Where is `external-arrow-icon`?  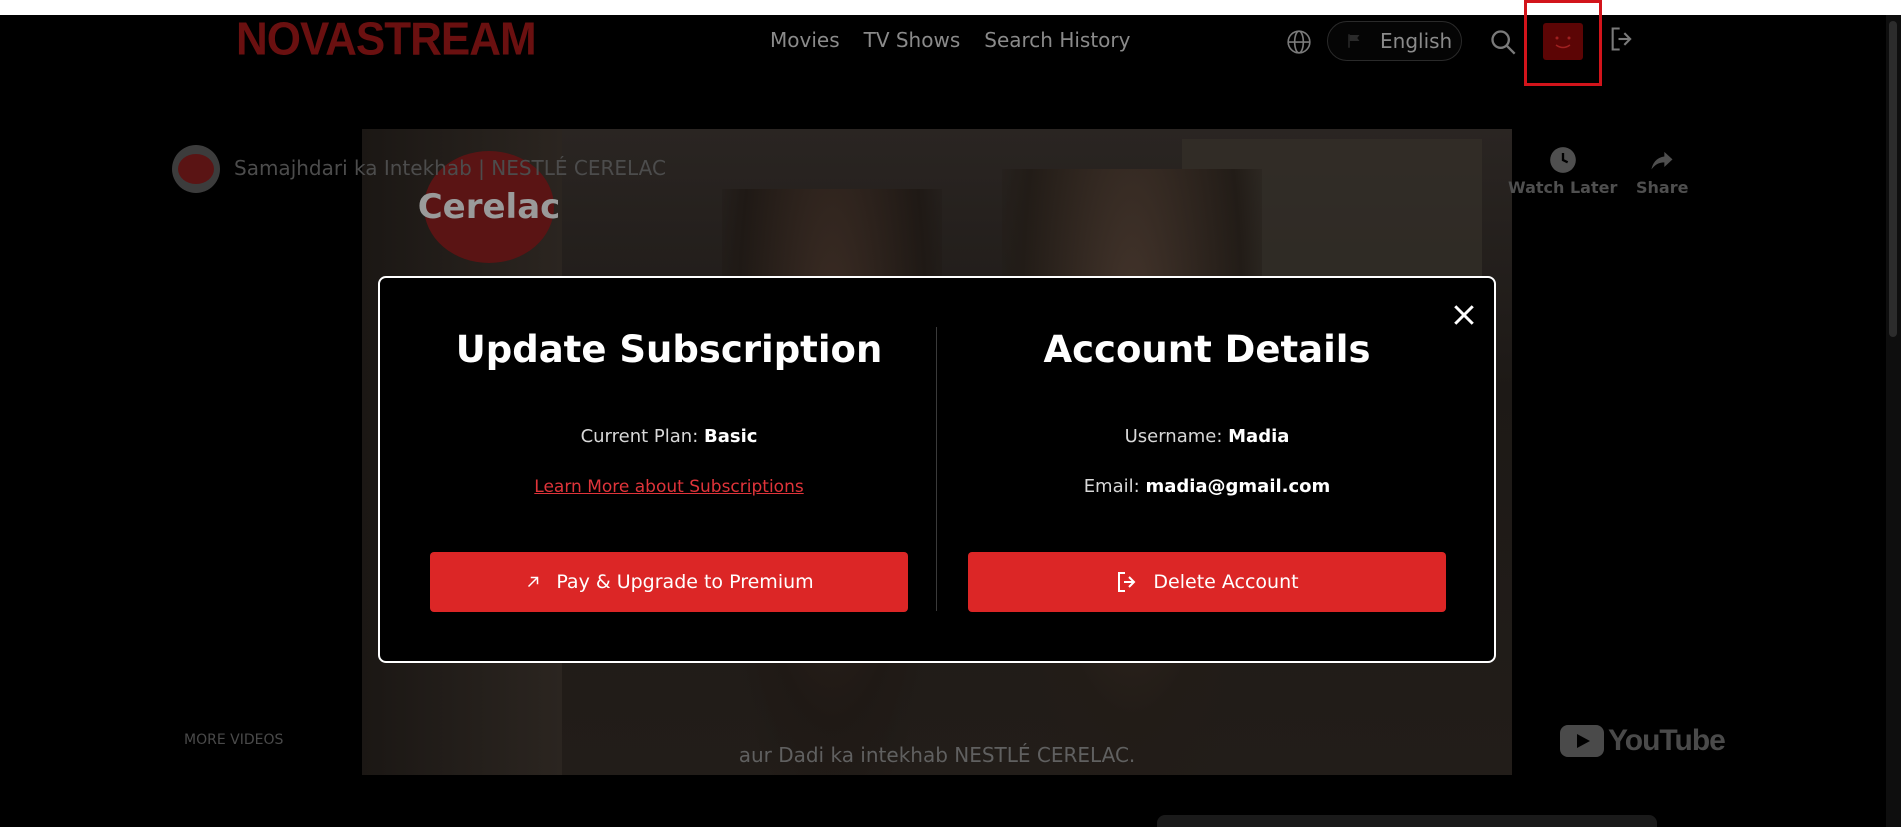 external-arrow-icon is located at coordinates (533, 582).